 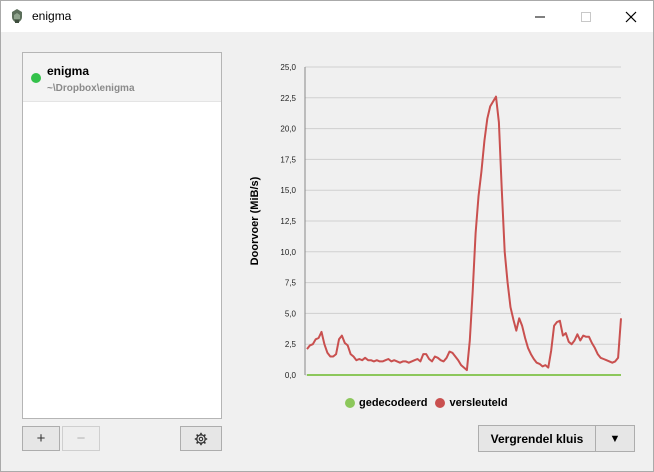 What do you see at coordinates (288, 98) in the screenshot?
I see `chart-y-tick-label: 22,5` at bounding box center [288, 98].